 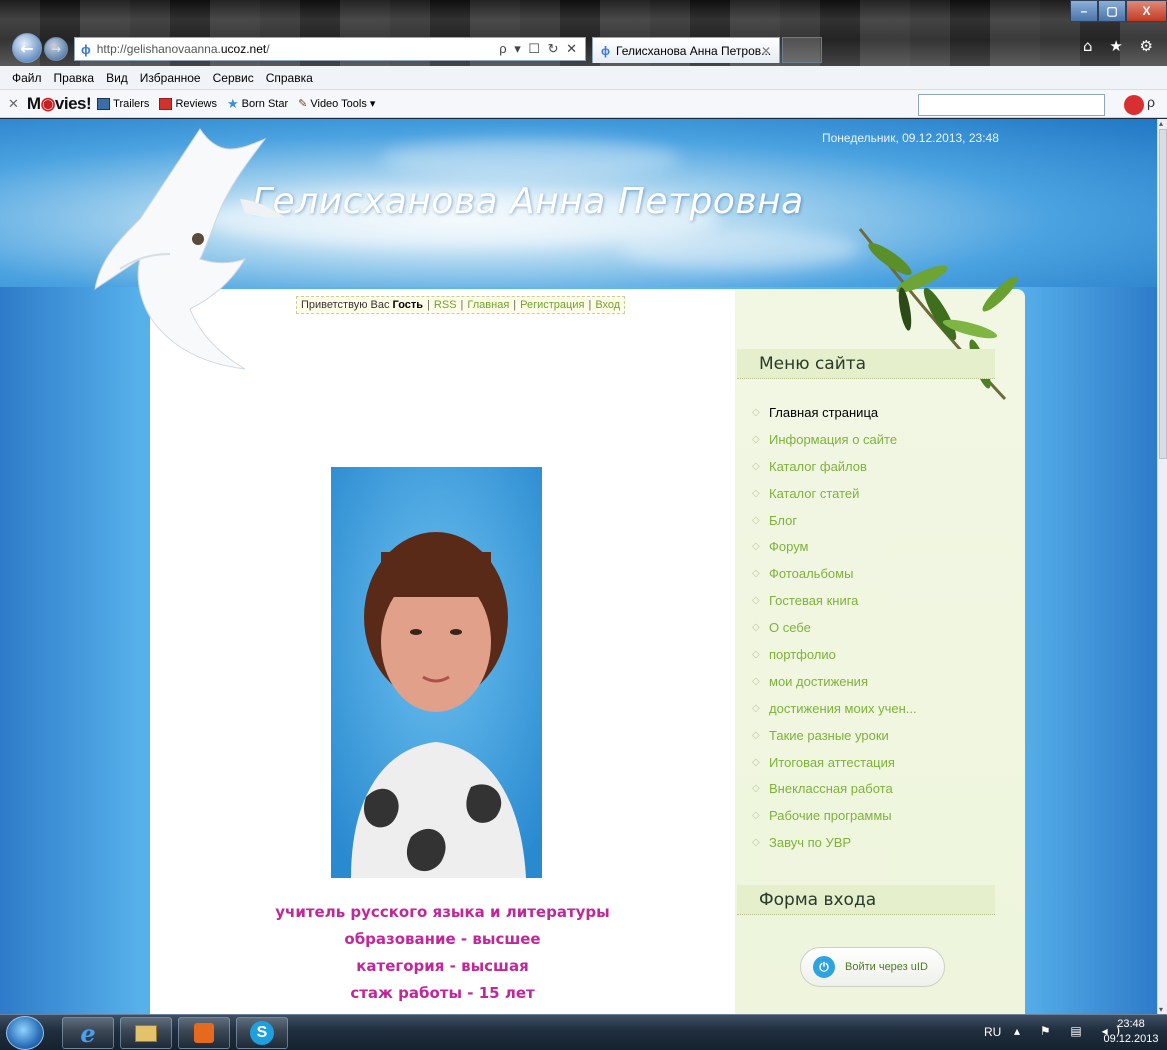 What do you see at coordinates (336, 103) in the screenshot?
I see `toolbar-video-tools: ✎ Video Tools ▾` at bounding box center [336, 103].